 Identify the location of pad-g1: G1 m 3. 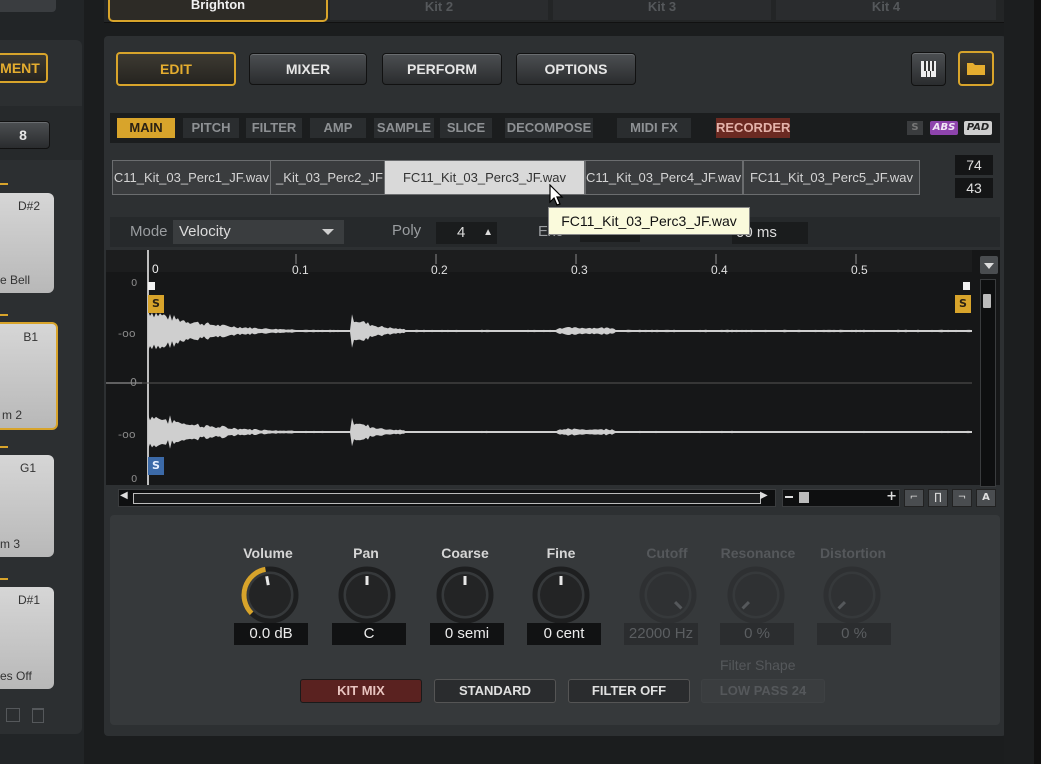
(27, 506).